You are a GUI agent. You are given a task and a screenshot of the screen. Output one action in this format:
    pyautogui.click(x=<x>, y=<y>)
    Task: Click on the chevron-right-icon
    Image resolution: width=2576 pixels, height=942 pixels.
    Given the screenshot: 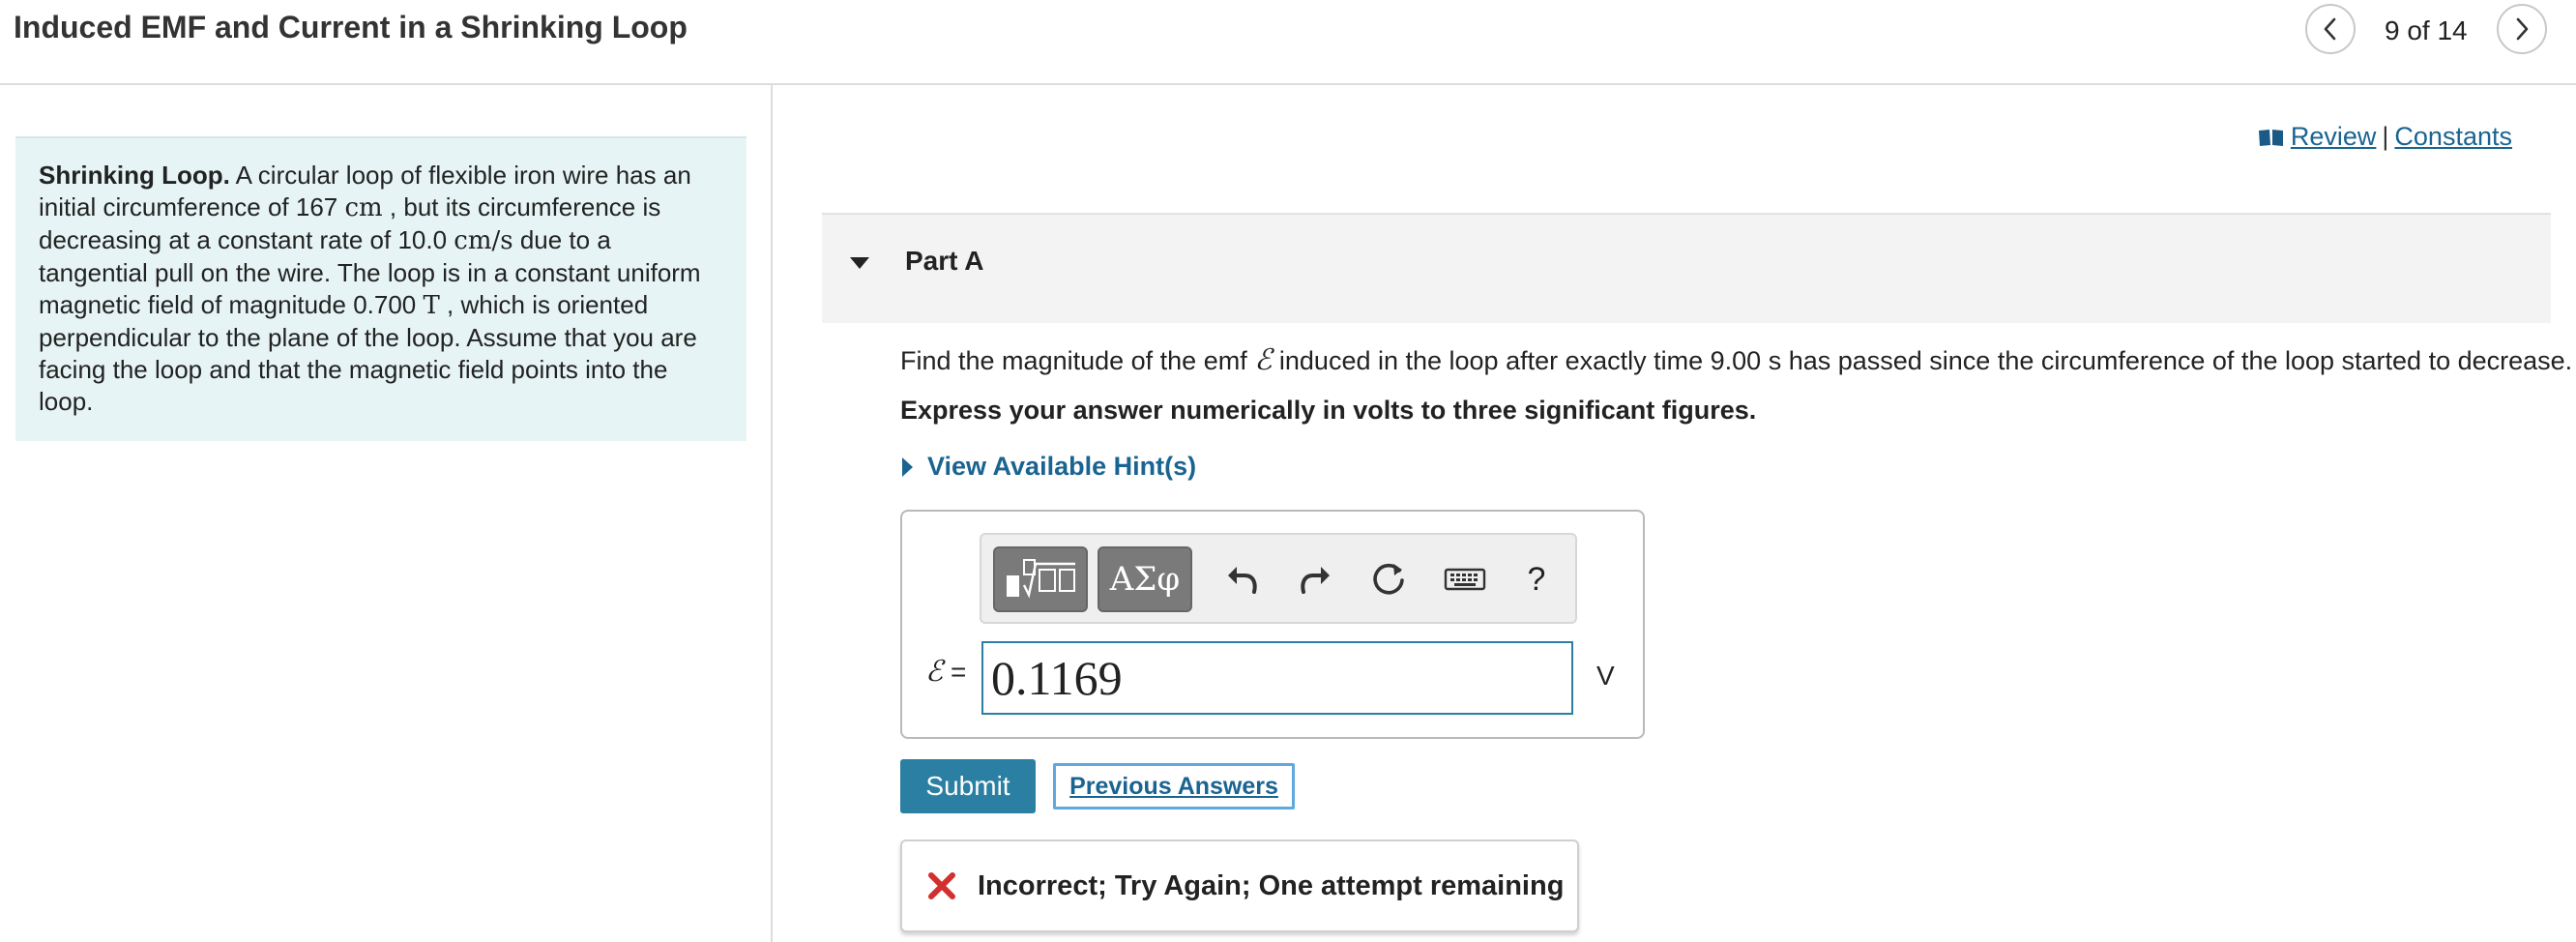 What is the action you would take?
    pyautogui.click(x=2522, y=29)
    